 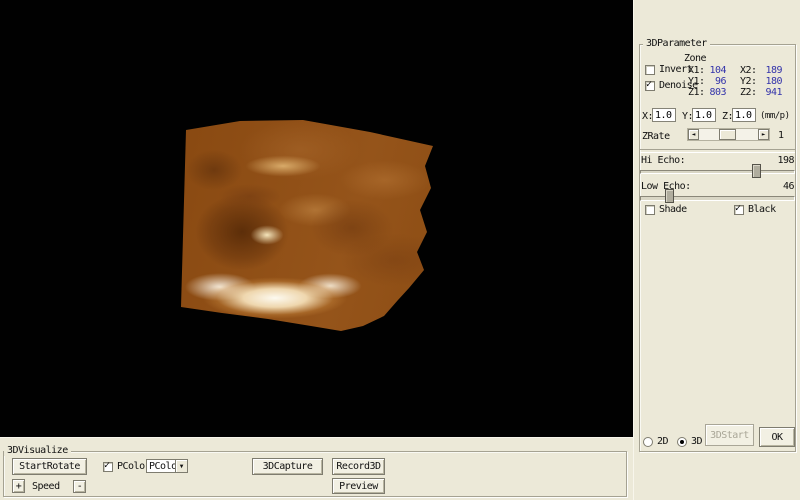 I want to click on scale-unit-label: (mm/p), so click(x=775, y=116).